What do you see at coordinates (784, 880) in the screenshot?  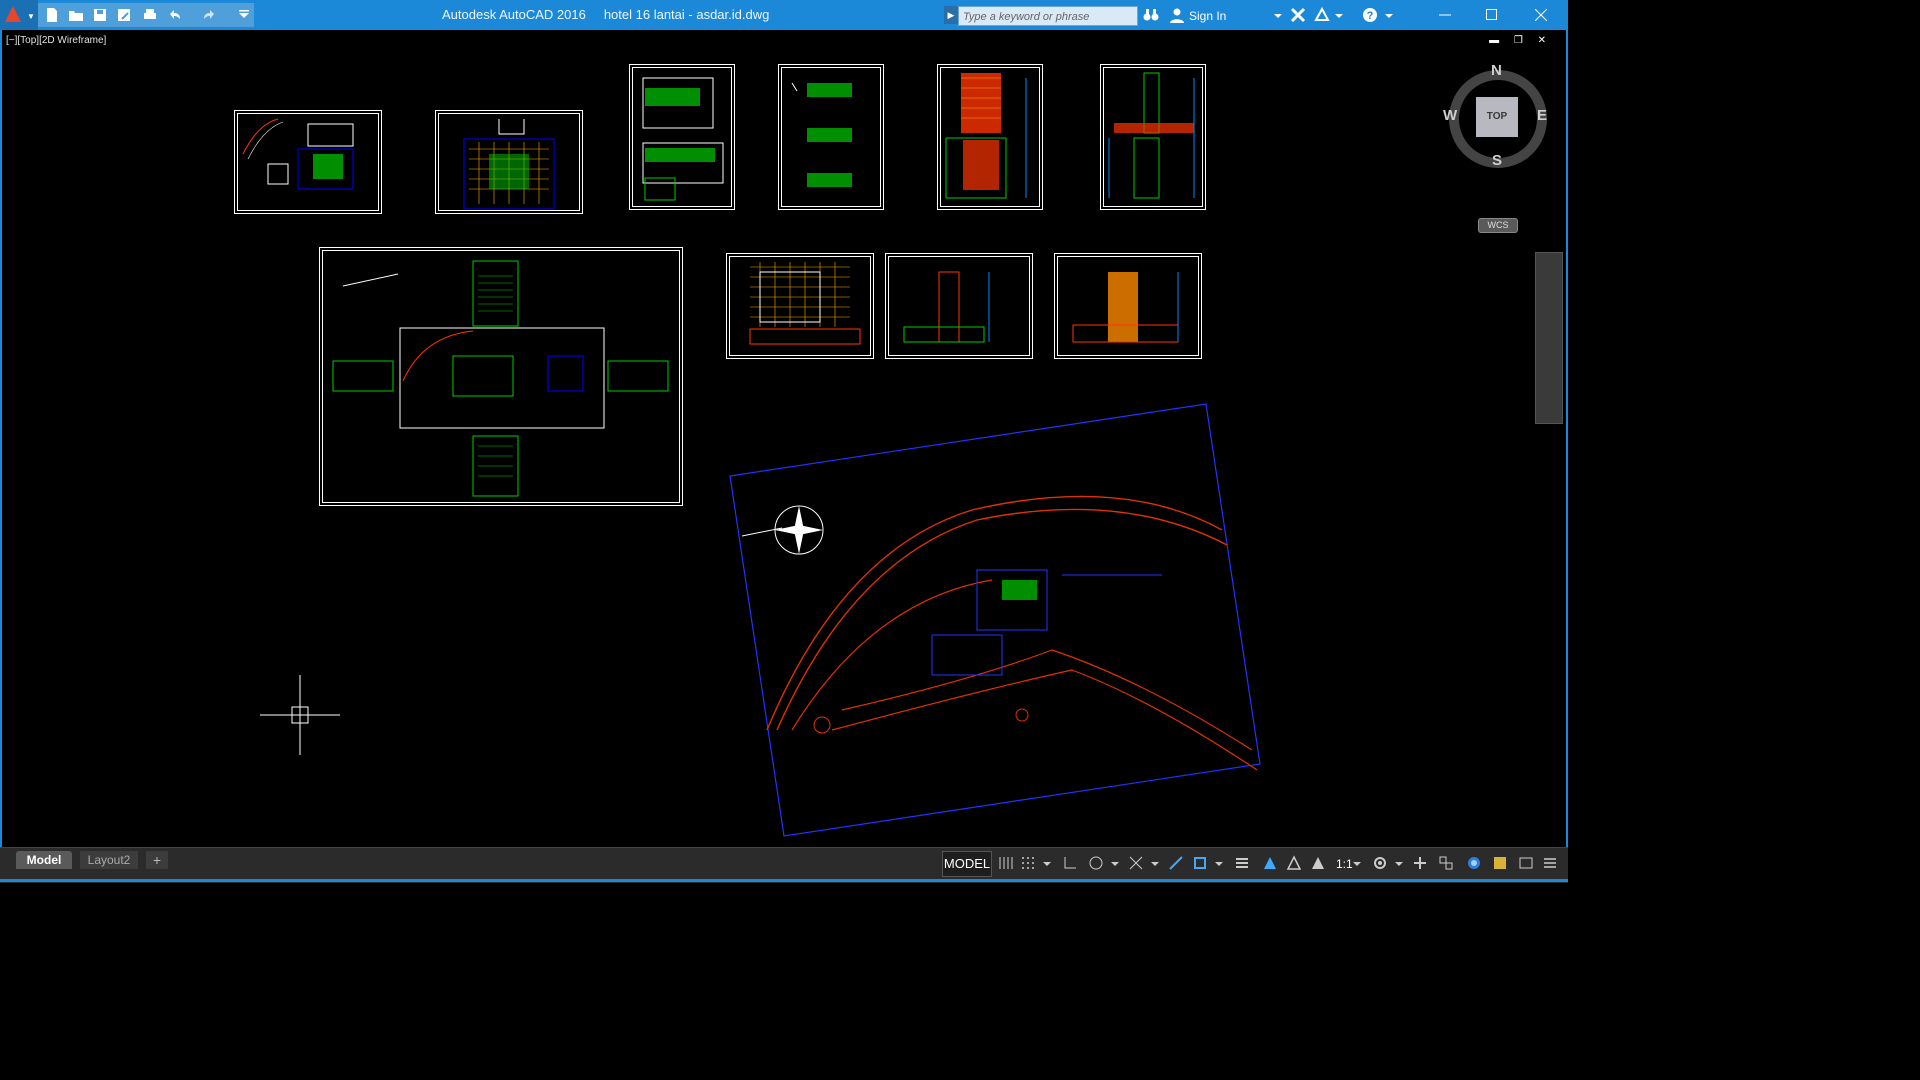 I see `taskbar-edge` at bounding box center [784, 880].